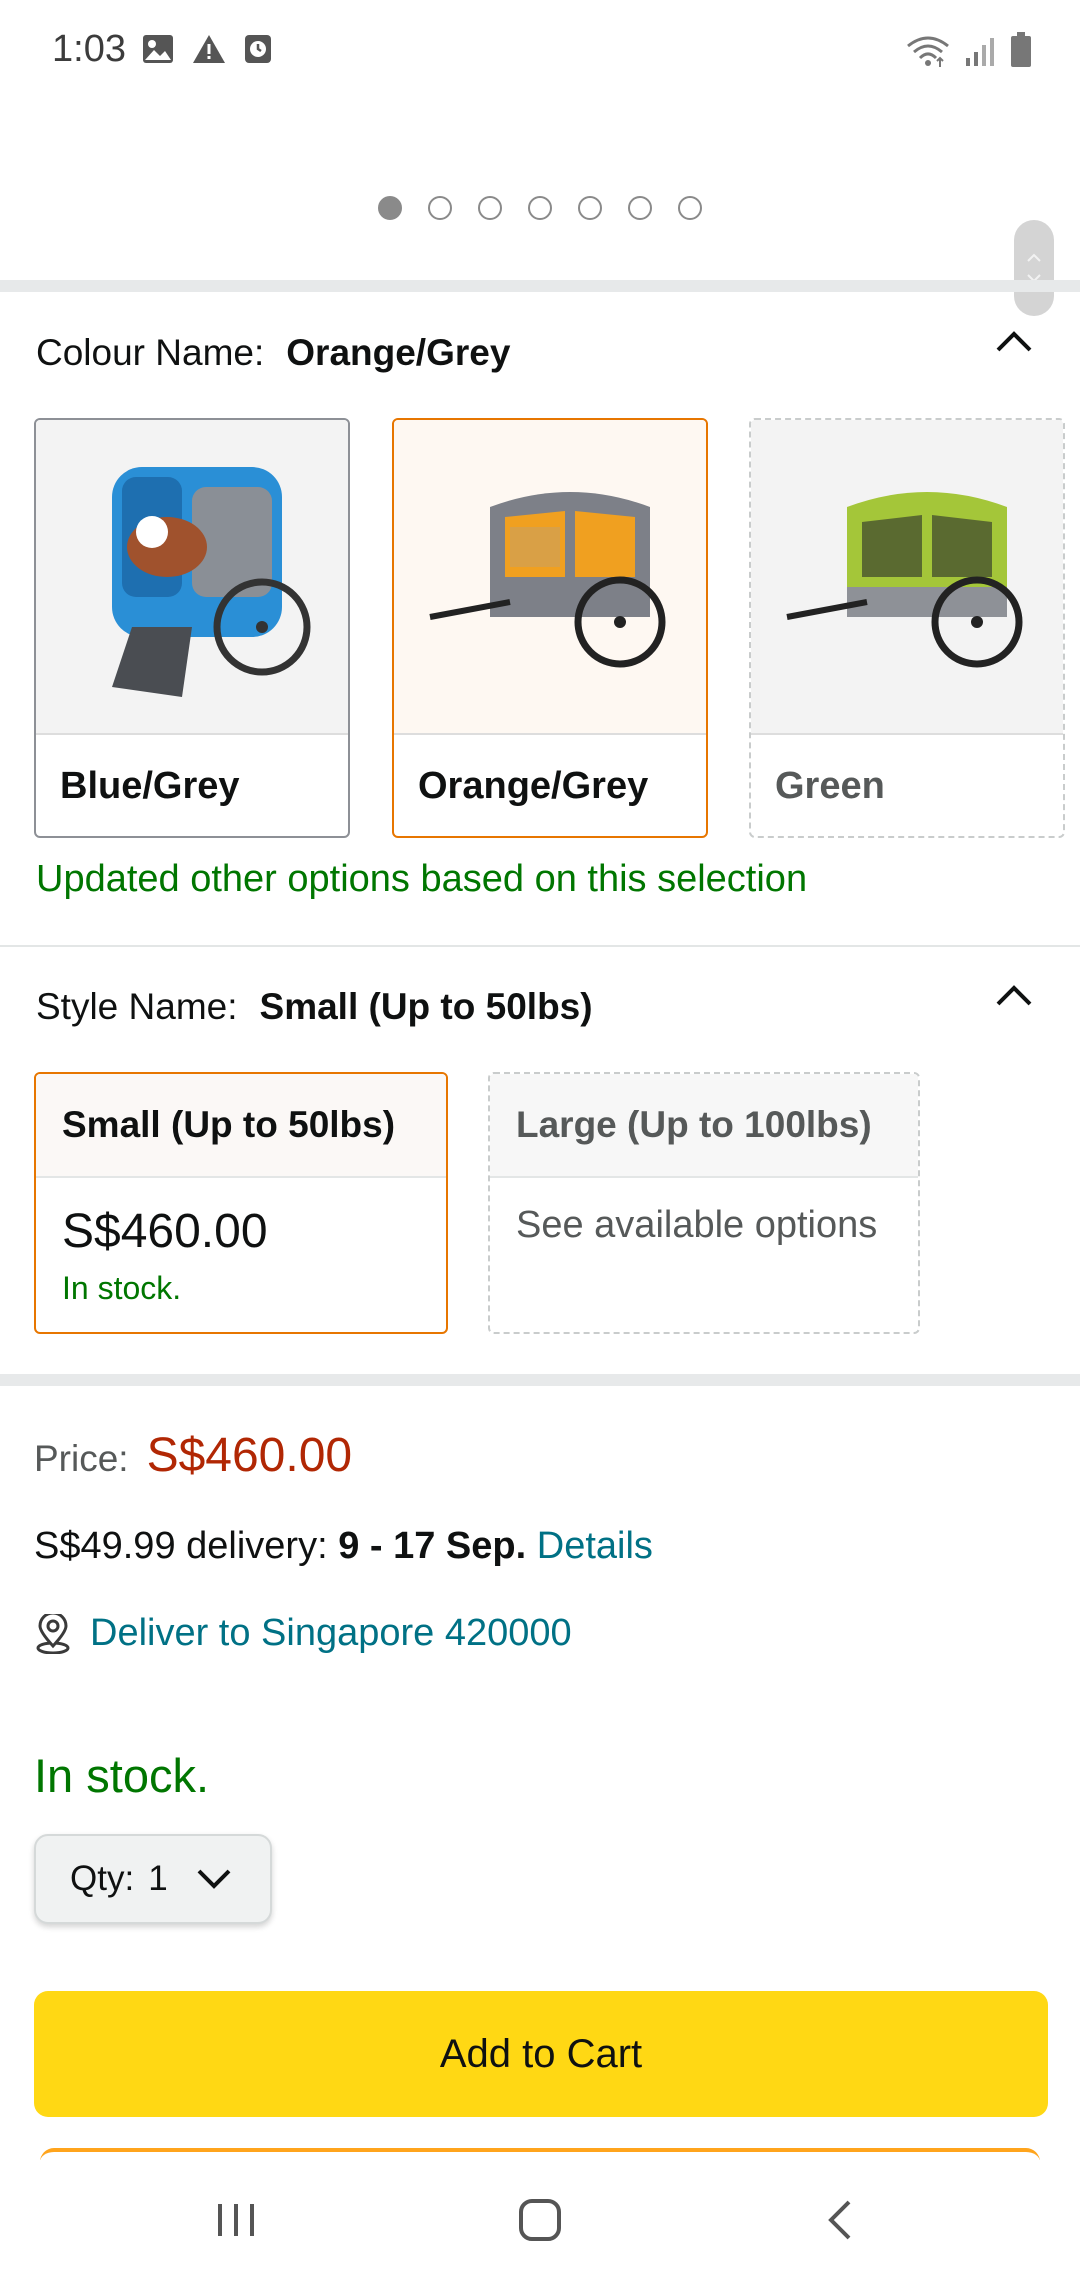  I want to click on stock-status: In stock., so click(122, 1775).